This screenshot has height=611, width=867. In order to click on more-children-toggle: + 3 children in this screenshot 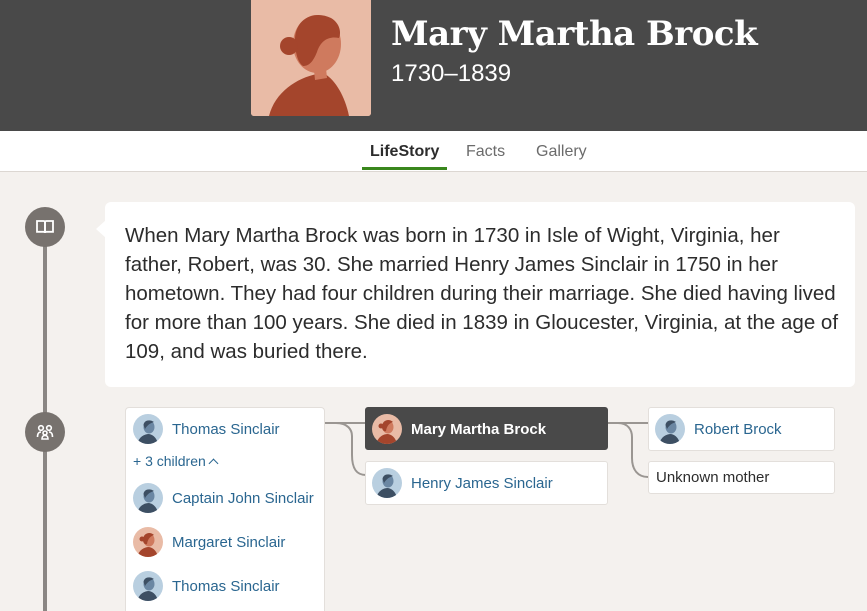, I will do `click(176, 461)`.